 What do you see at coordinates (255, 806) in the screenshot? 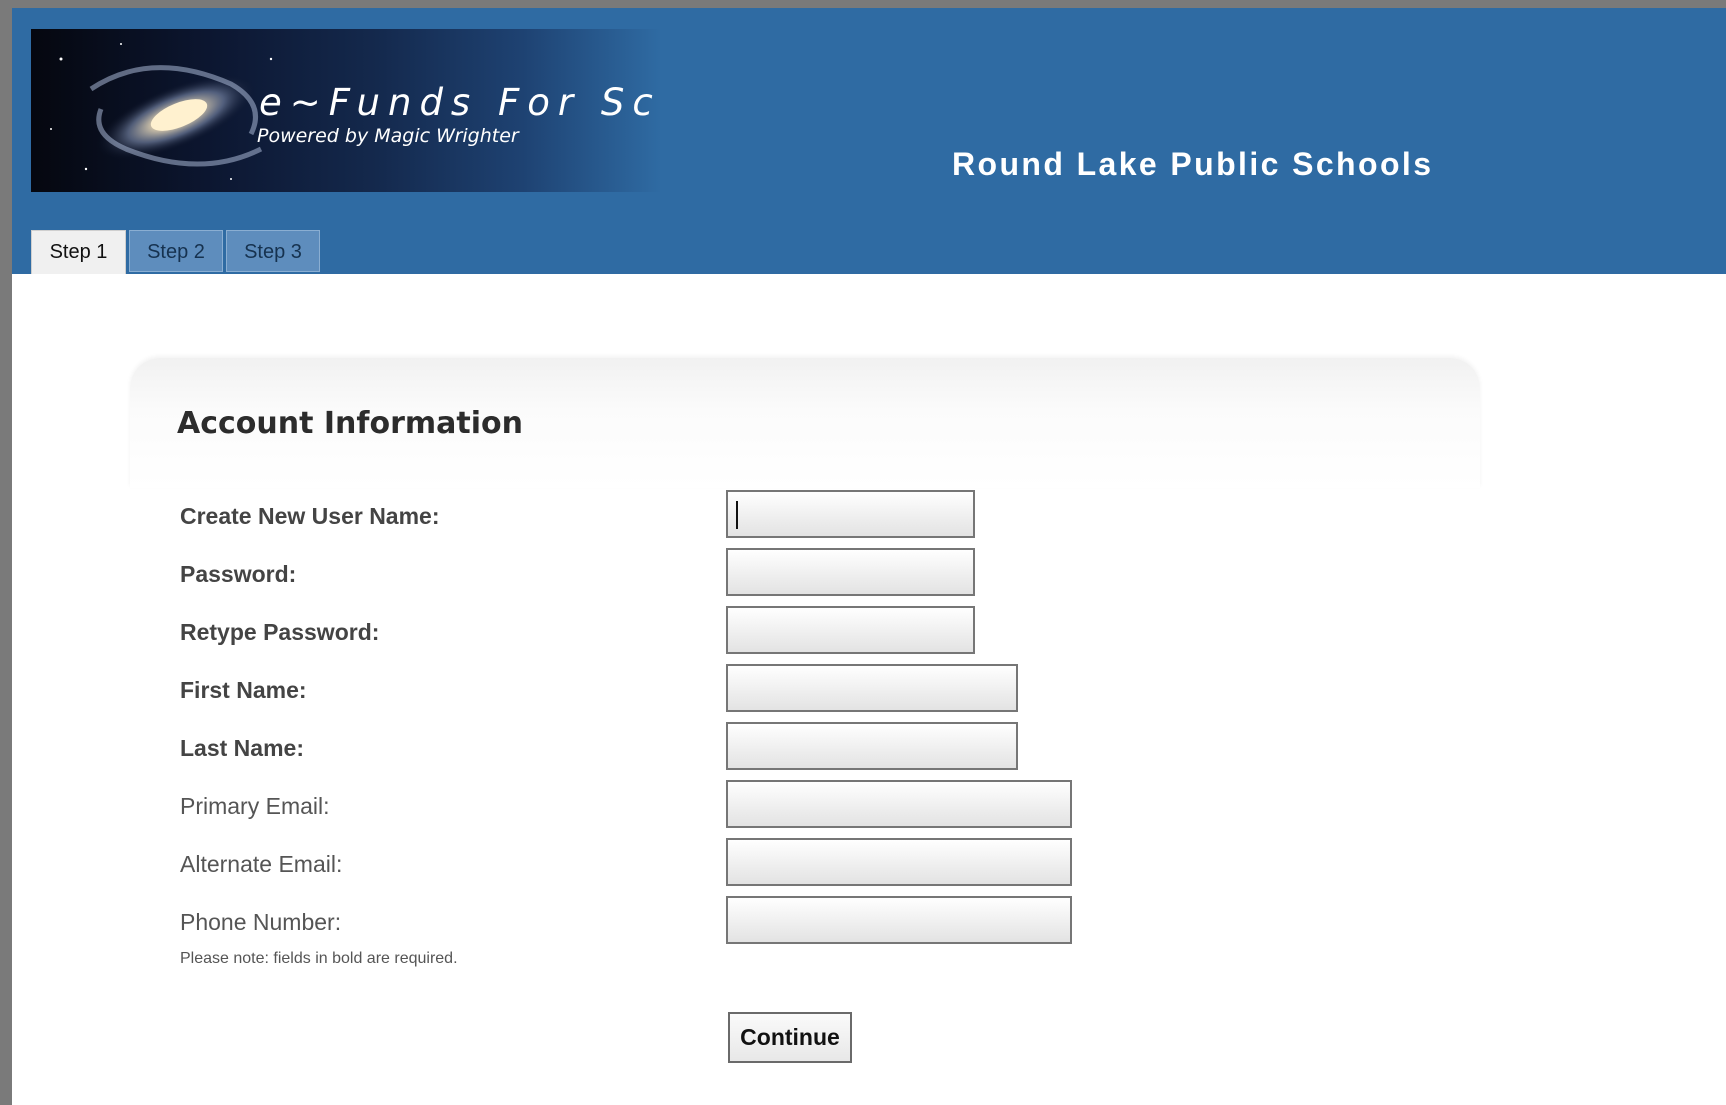
I see `primary-email-label: Primary Email:` at bounding box center [255, 806].